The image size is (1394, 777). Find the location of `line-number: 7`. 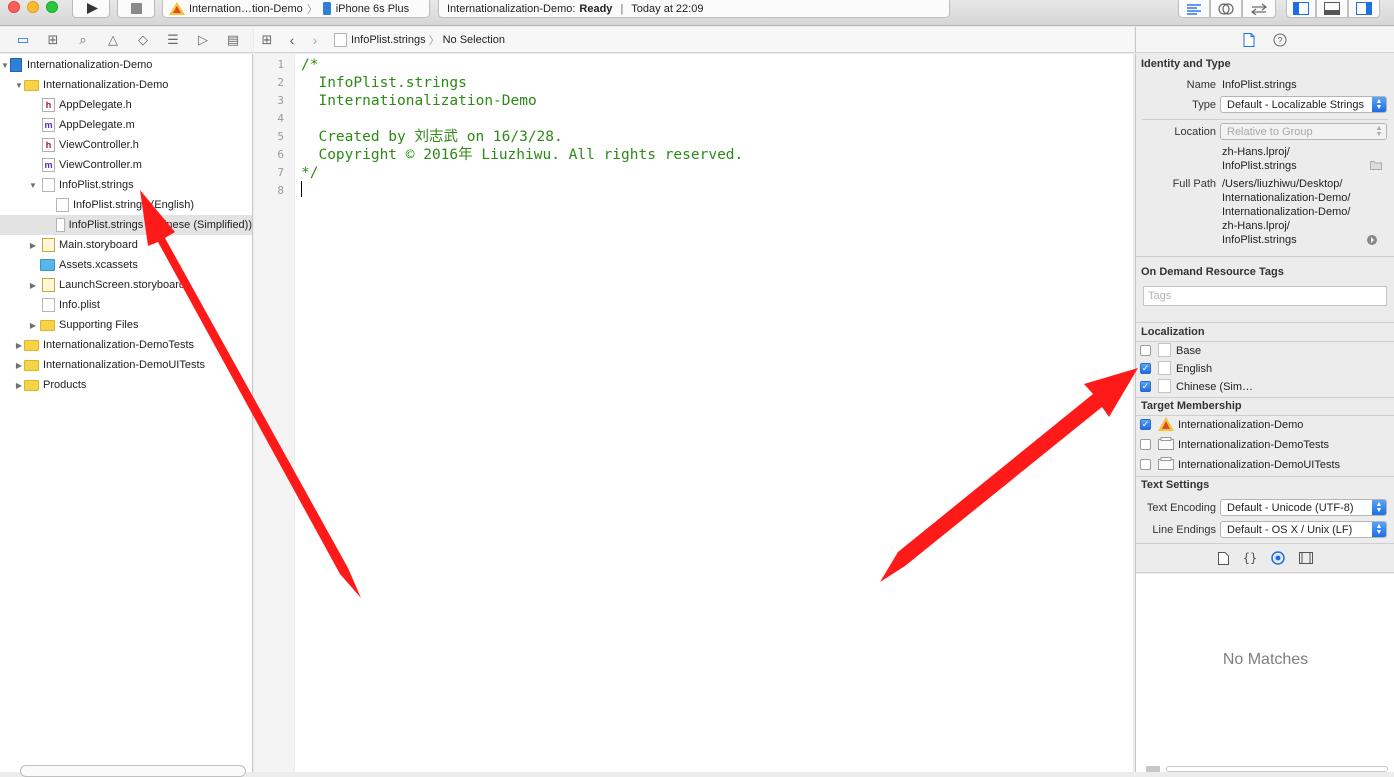

line-number: 7 is located at coordinates (280, 172).